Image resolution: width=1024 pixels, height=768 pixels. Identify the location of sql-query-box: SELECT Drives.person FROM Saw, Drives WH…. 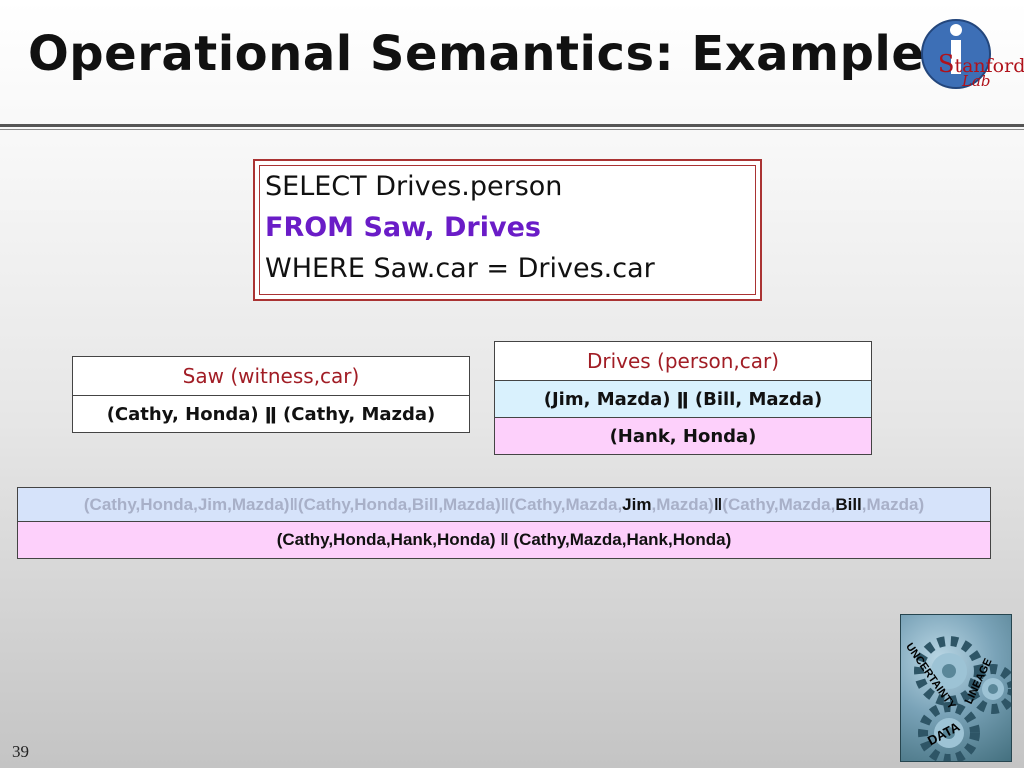
(507, 230).